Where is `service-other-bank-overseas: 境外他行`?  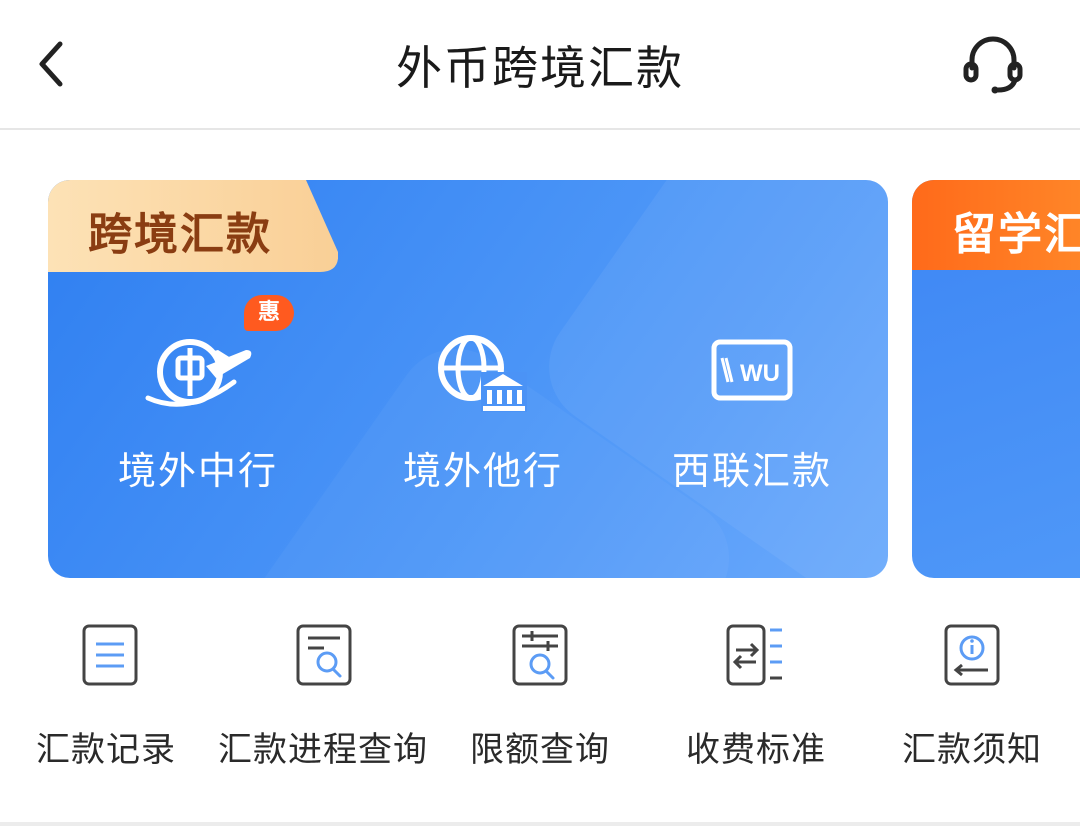
service-other-bank-overseas: 境外他行 is located at coordinates (483, 430).